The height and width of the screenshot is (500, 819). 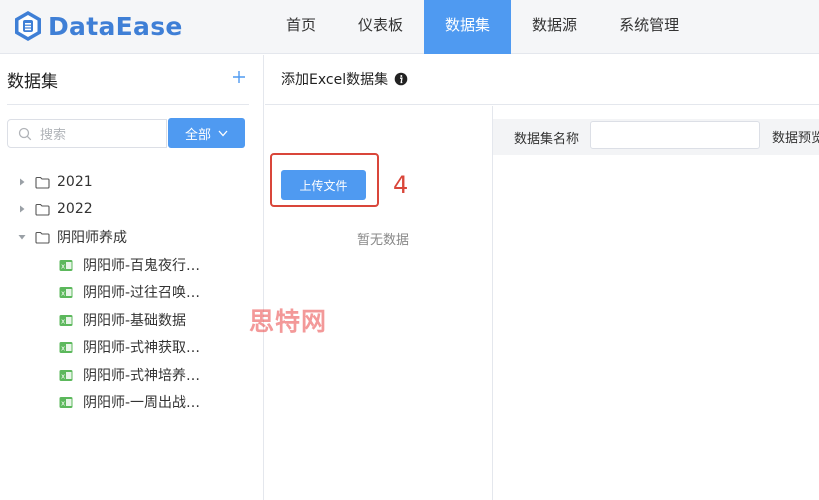 What do you see at coordinates (468, 27) in the screenshot?
I see `nav-dataset: 数据集` at bounding box center [468, 27].